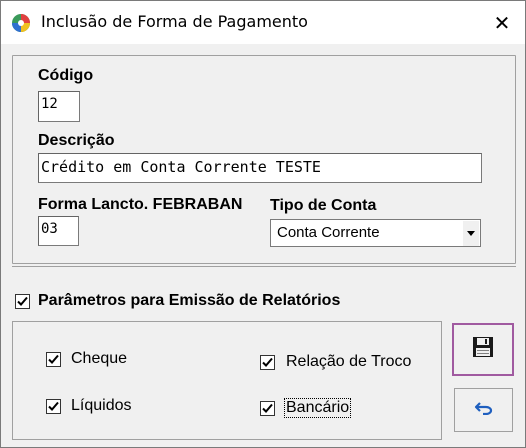  What do you see at coordinates (99, 358) in the screenshot?
I see `cheque-label: Cheque` at bounding box center [99, 358].